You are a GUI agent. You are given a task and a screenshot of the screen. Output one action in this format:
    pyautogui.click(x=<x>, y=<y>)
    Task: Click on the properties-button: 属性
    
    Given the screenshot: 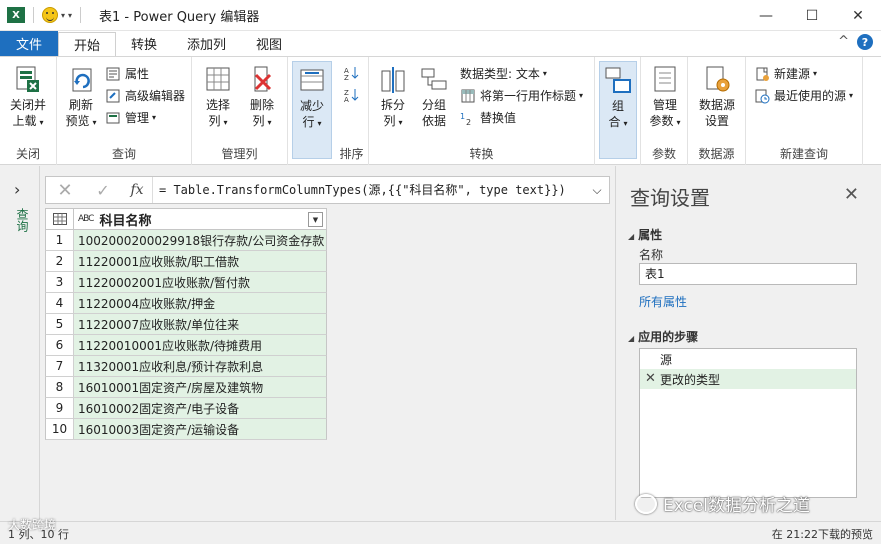 What is the action you would take?
    pyautogui.click(x=127, y=73)
    